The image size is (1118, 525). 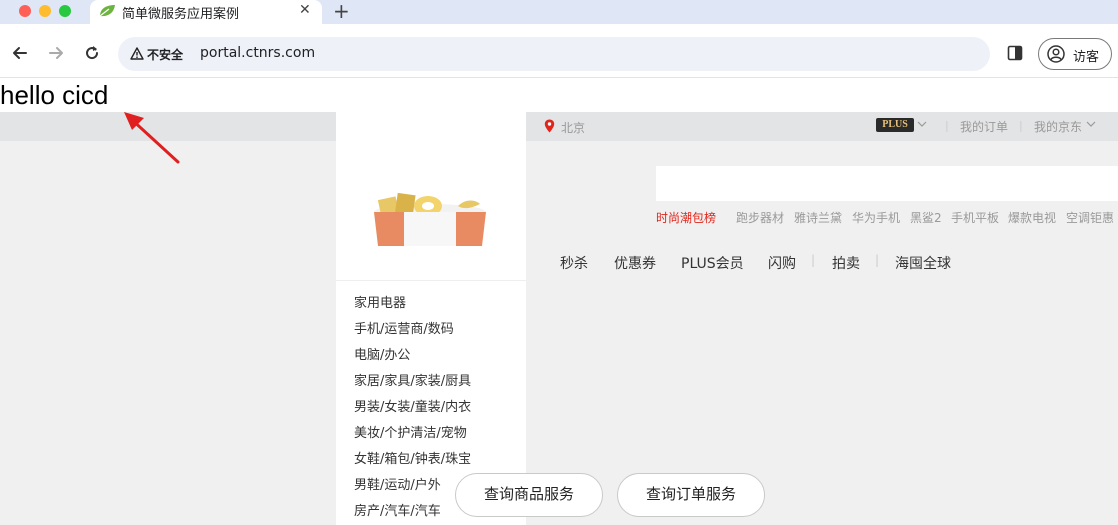 What do you see at coordinates (1015, 53) in the screenshot?
I see `side-panel-icon` at bounding box center [1015, 53].